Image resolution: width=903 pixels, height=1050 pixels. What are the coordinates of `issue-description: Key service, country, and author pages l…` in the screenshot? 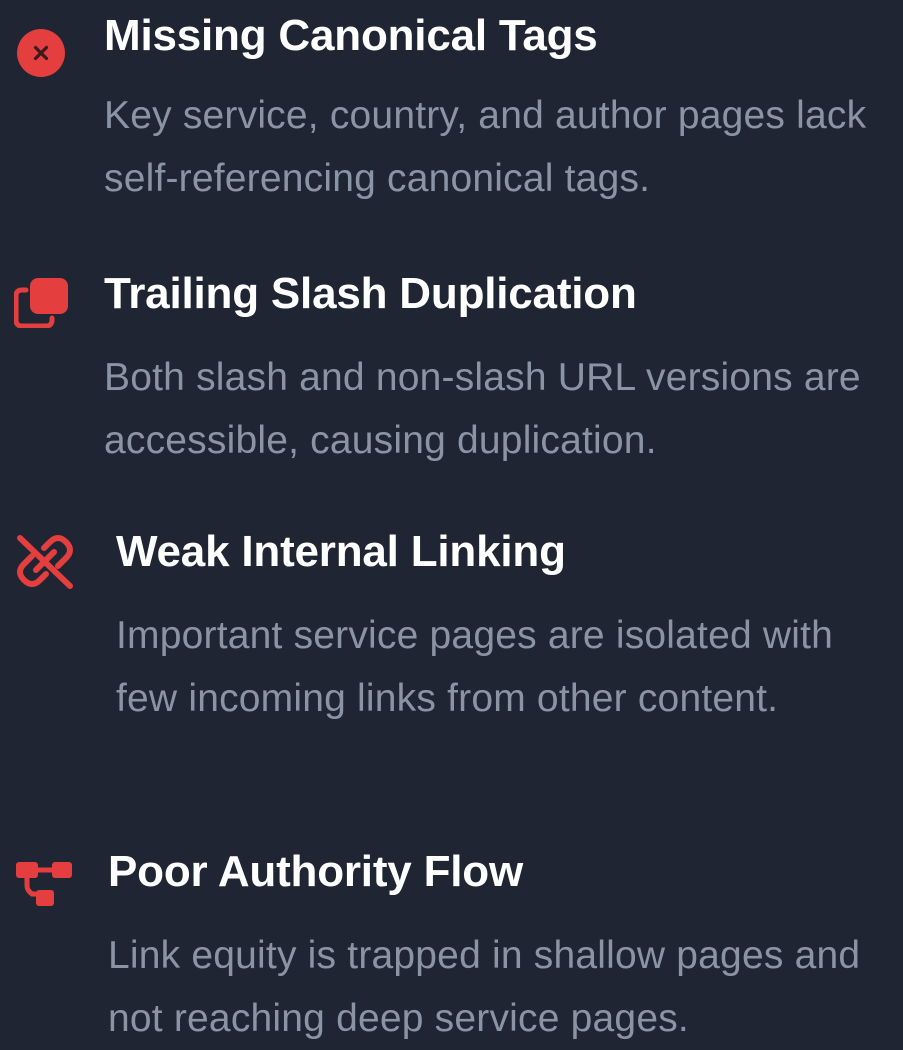 It's located at (485, 147).